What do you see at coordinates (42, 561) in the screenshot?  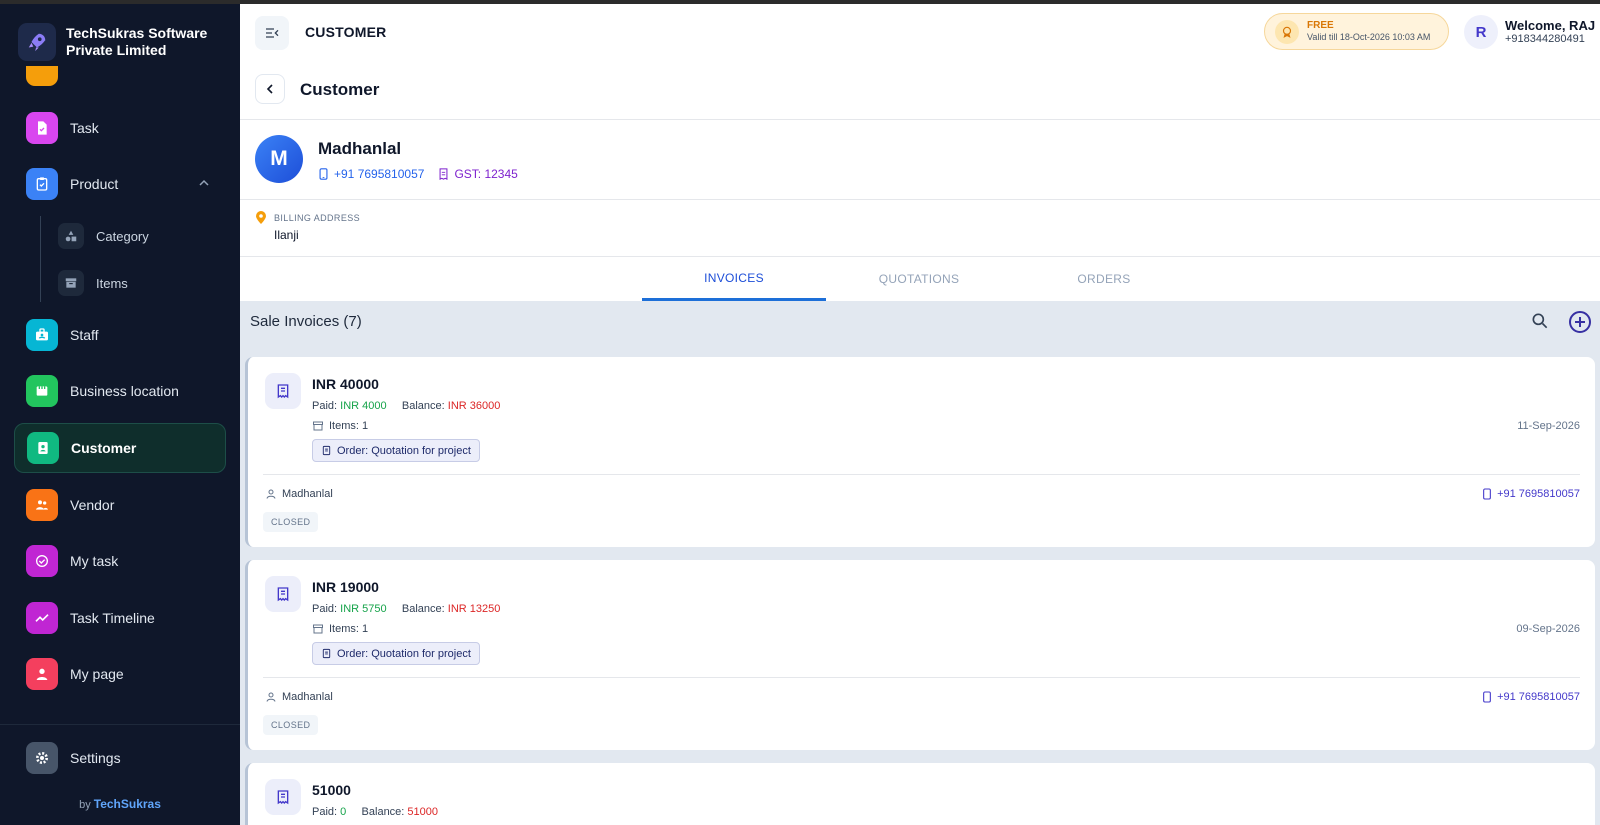 I see `check-circle-icon` at bounding box center [42, 561].